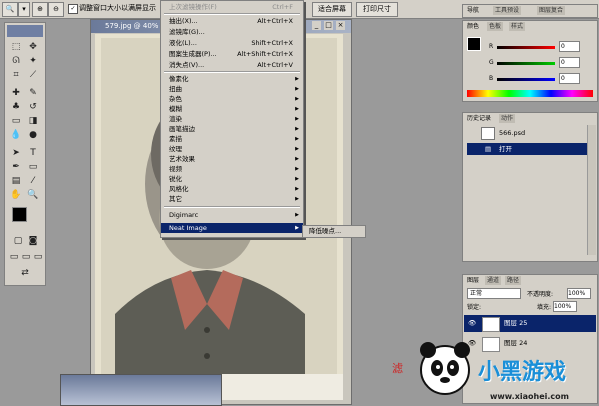  I want to click on foreground-color-swatch, so click(19, 214).